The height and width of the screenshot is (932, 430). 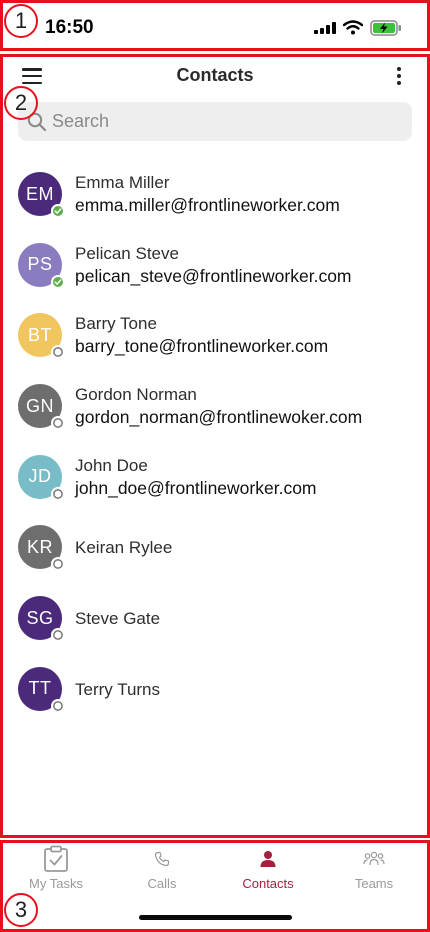 What do you see at coordinates (111, 465) in the screenshot?
I see `contact-name: John Doe` at bounding box center [111, 465].